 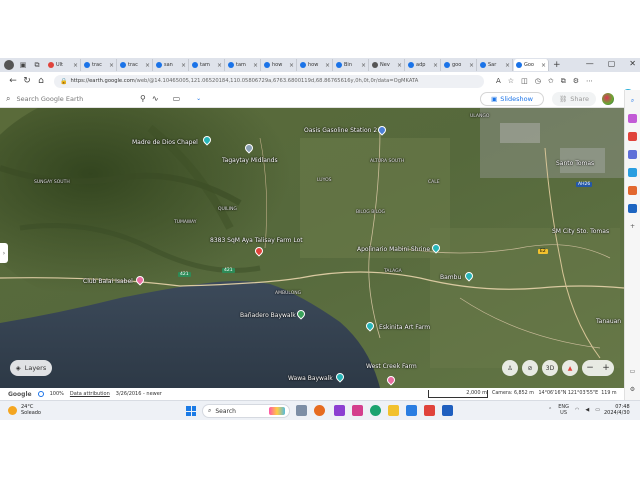 I want to click on minimize-button: —, so click(x=590, y=63).